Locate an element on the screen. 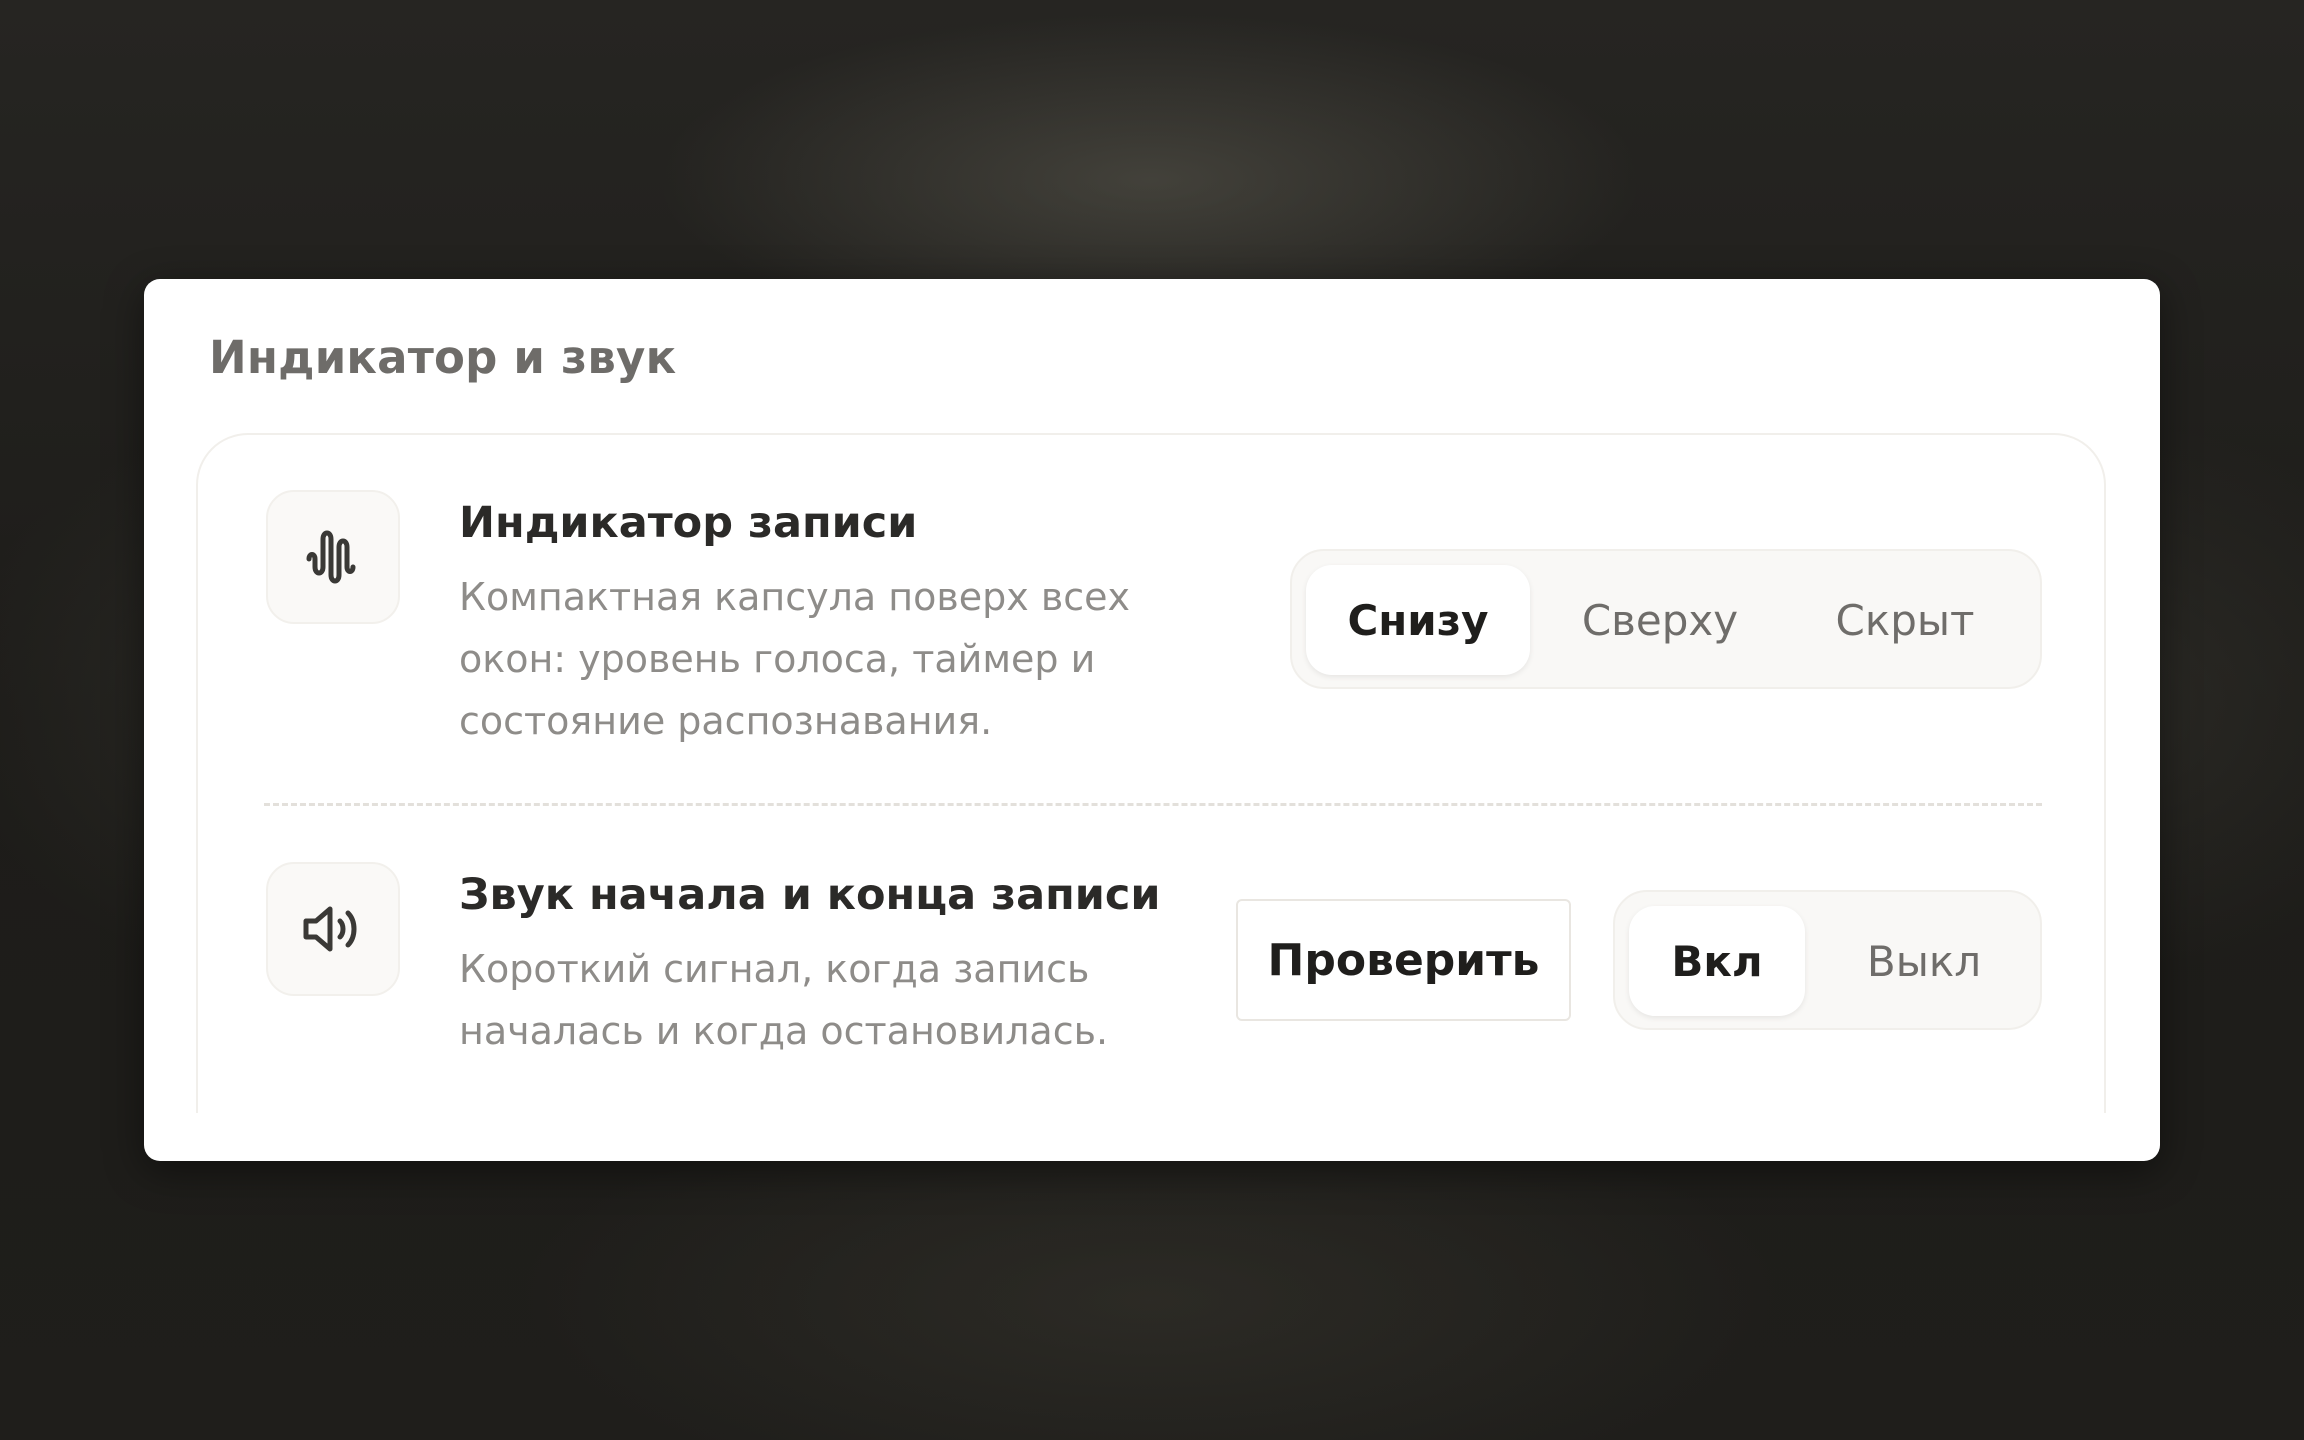  waveform-icon is located at coordinates (331, 557).